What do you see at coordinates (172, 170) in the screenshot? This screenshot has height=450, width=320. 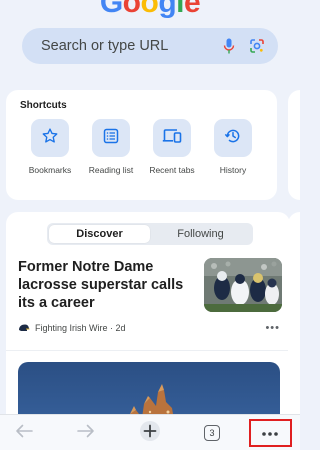 I see `shortcut-label: Recent tabs` at bounding box center [172, 170].